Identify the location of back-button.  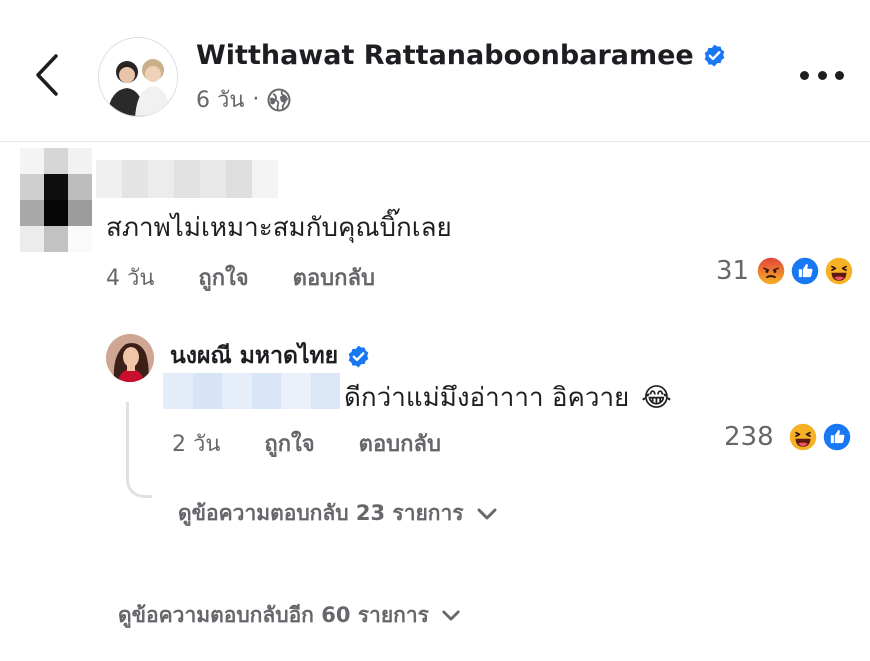
(48, 75).